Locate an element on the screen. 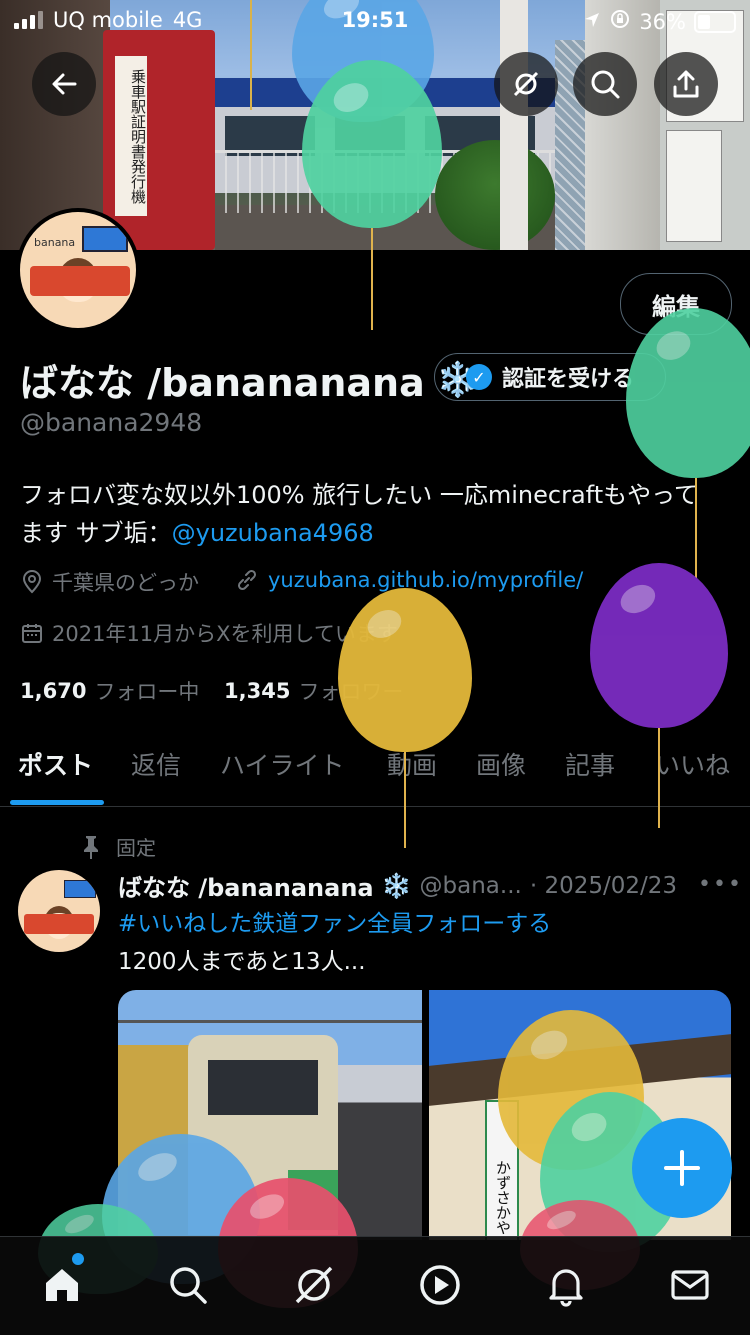 Image resolution: width=750 pixels, height=1335 pixels. back-arrow-icon is located at coordinates (64, 84).